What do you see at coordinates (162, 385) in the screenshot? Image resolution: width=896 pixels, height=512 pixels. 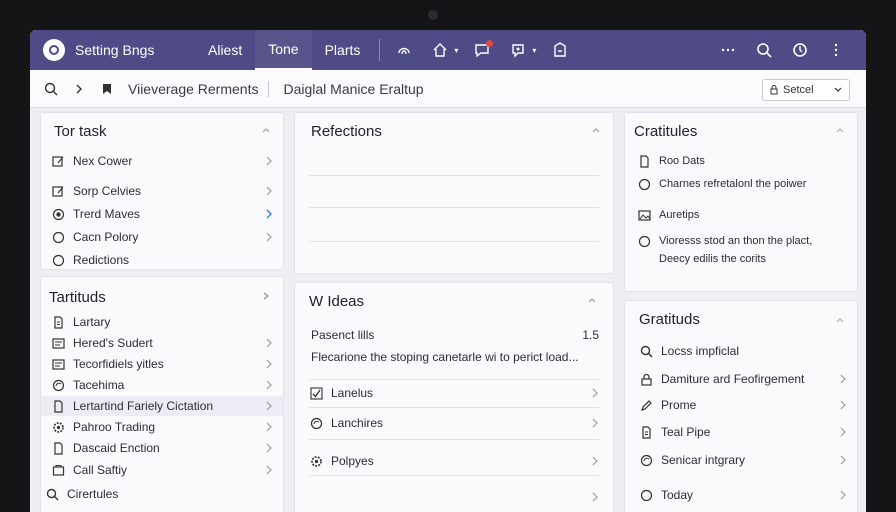 I see `list-item: Tacehima` at bounding box center [162, 385].